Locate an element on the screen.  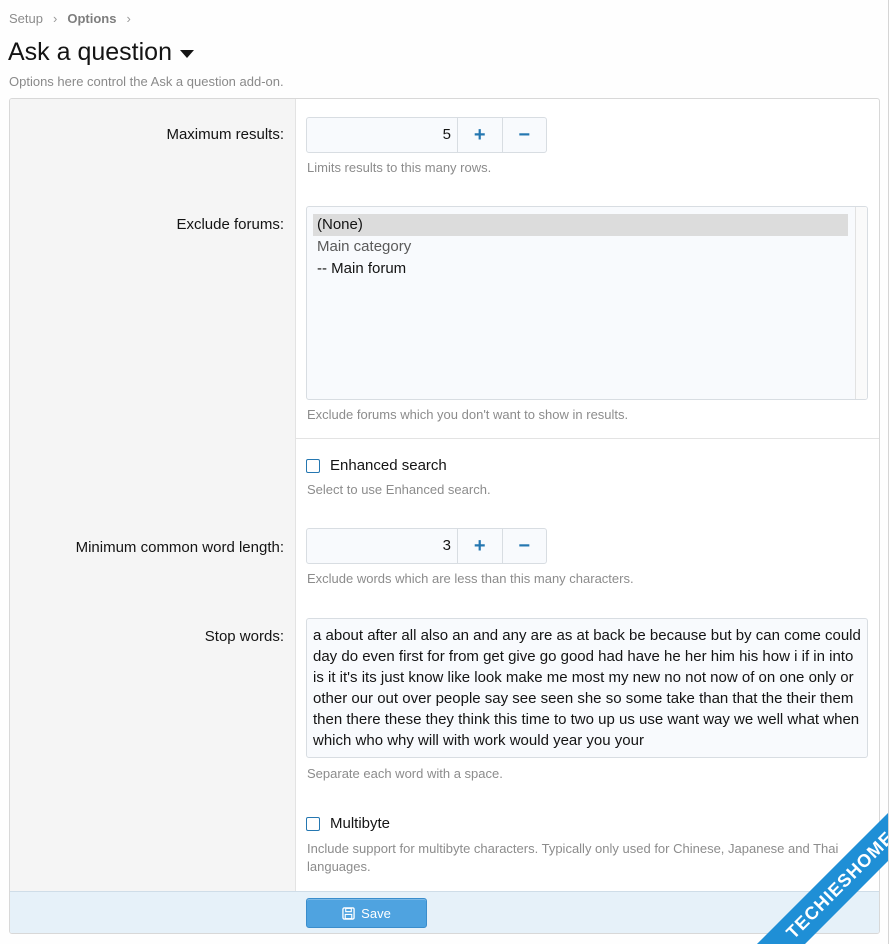
page-title: Ask a question is located at coordinates (90, 52).